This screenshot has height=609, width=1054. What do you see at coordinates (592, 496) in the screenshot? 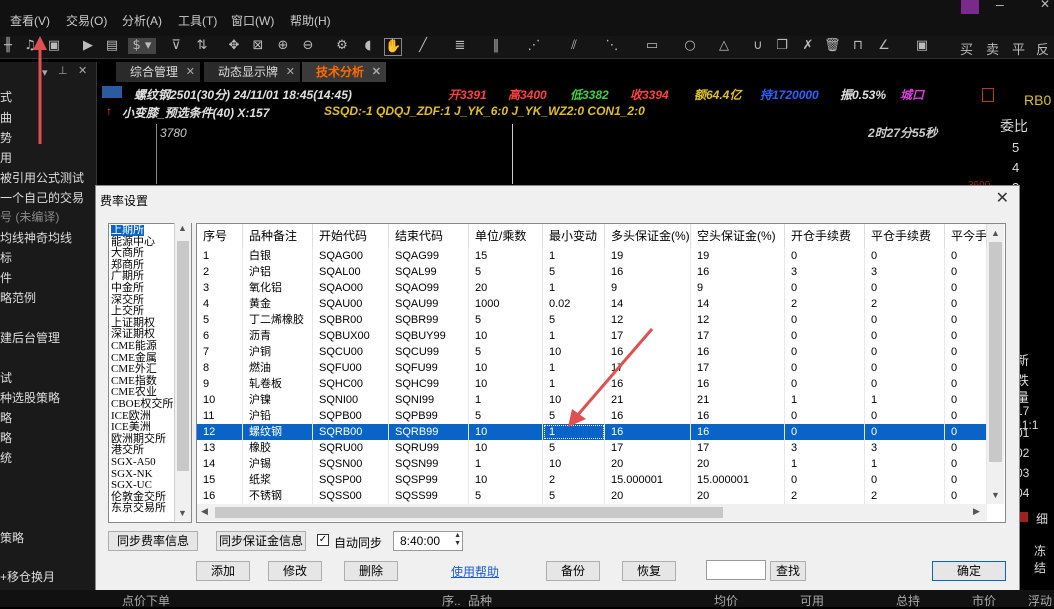
I see `table-row: 16 不锈钢 SQSS00 SQSS99 5 5 20 20 2 2 0` at bounding box center [592, 496].